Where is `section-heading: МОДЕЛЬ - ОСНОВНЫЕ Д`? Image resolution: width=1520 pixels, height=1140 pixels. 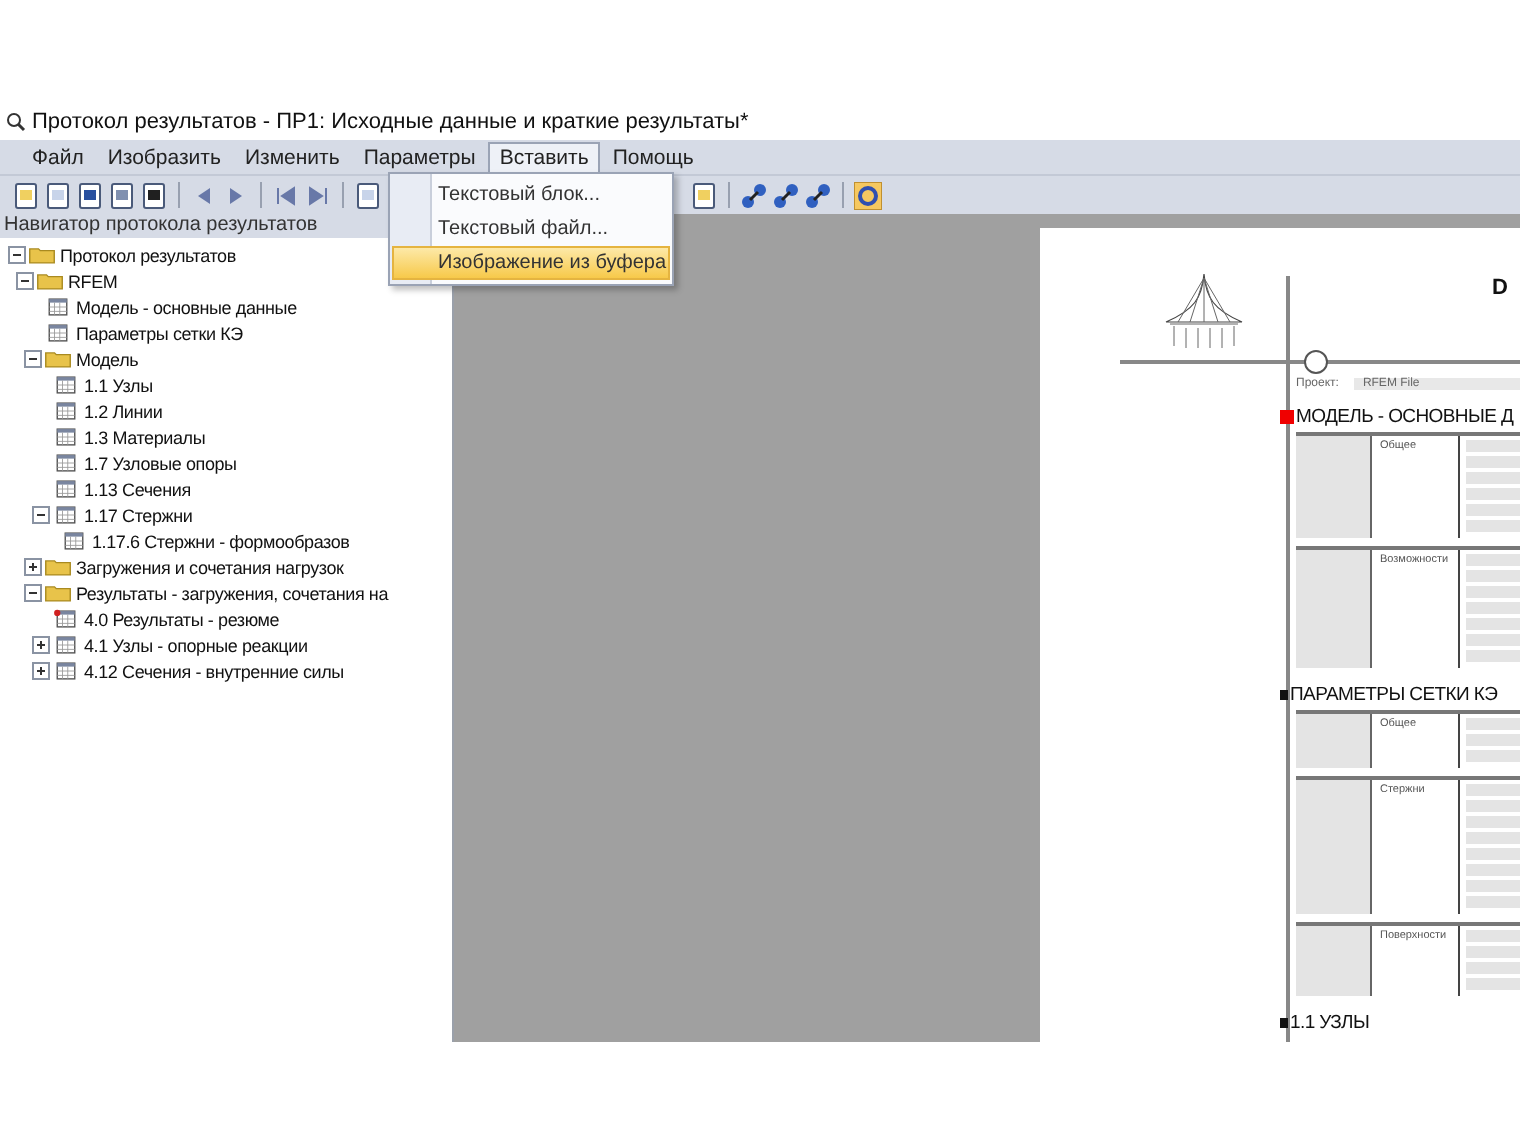
section-heading: МОДЕЛЬ - ОСНОВНЫЕ Д is located at coordinates (1405, 417).